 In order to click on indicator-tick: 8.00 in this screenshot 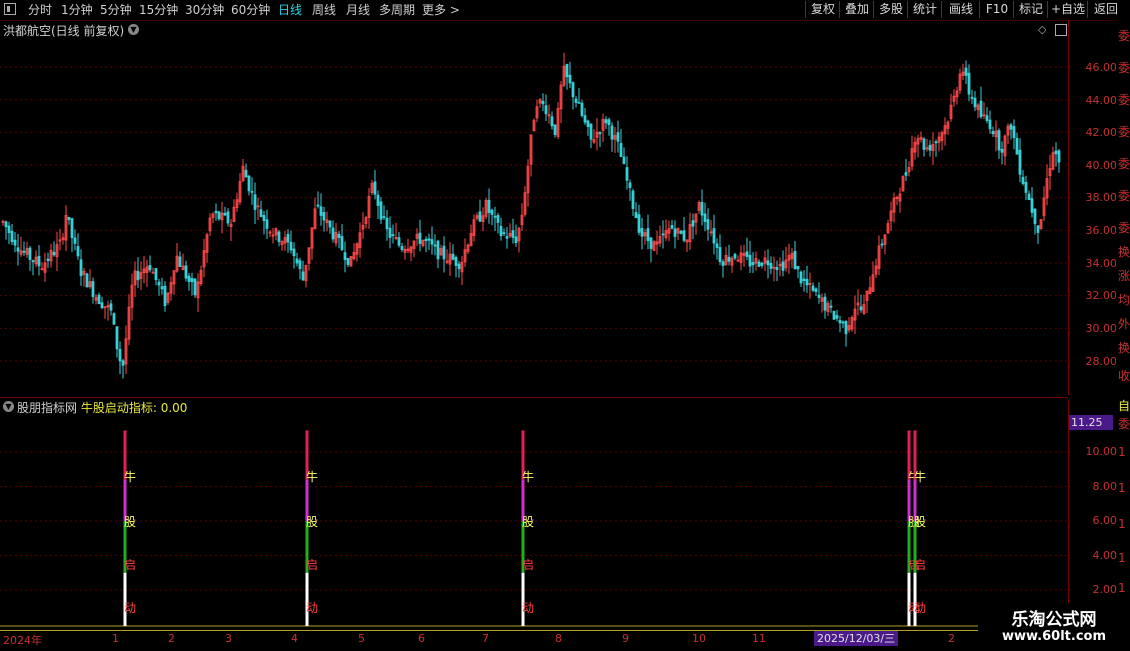, I will do `click(1105, 486)`.